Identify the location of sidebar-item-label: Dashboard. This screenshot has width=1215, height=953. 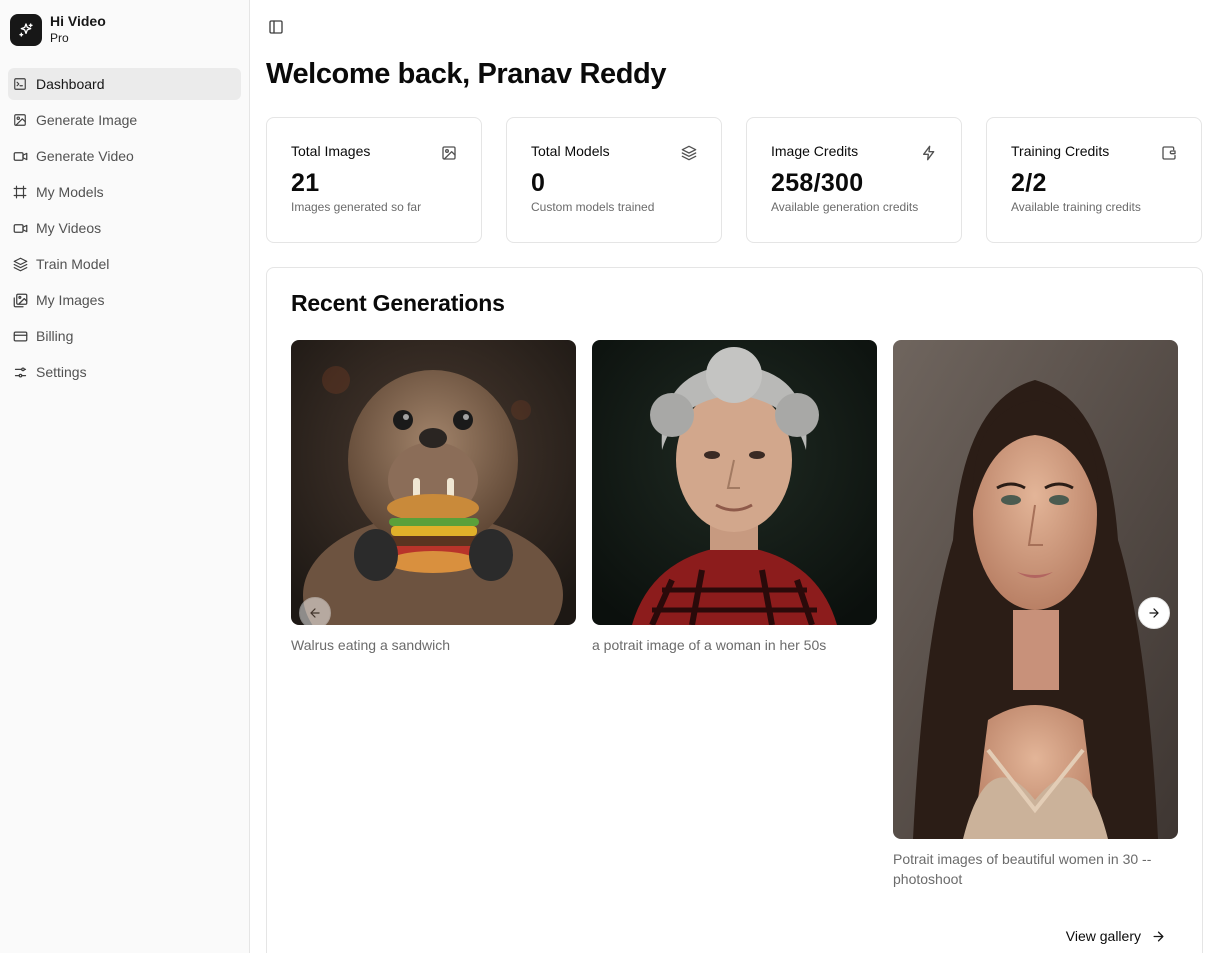
(70, 84).